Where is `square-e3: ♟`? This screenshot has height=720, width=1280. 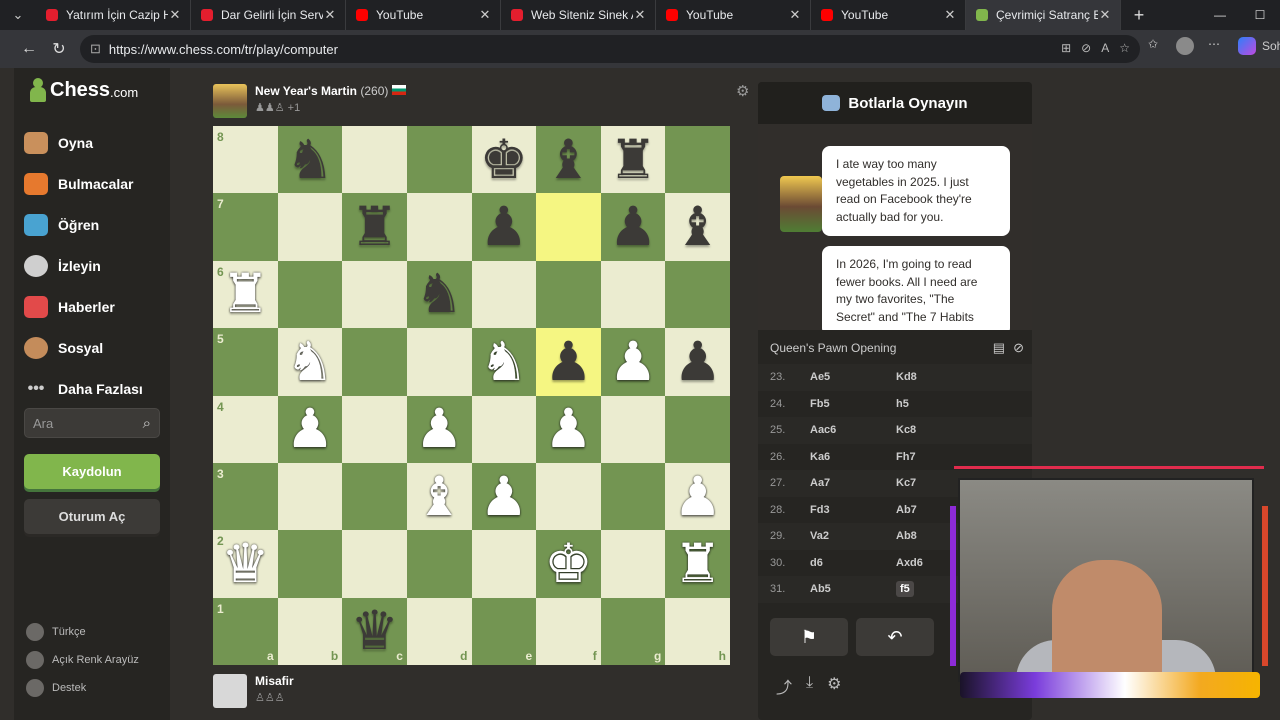
square-e3: ♟ is located at coordinates (504, 496).